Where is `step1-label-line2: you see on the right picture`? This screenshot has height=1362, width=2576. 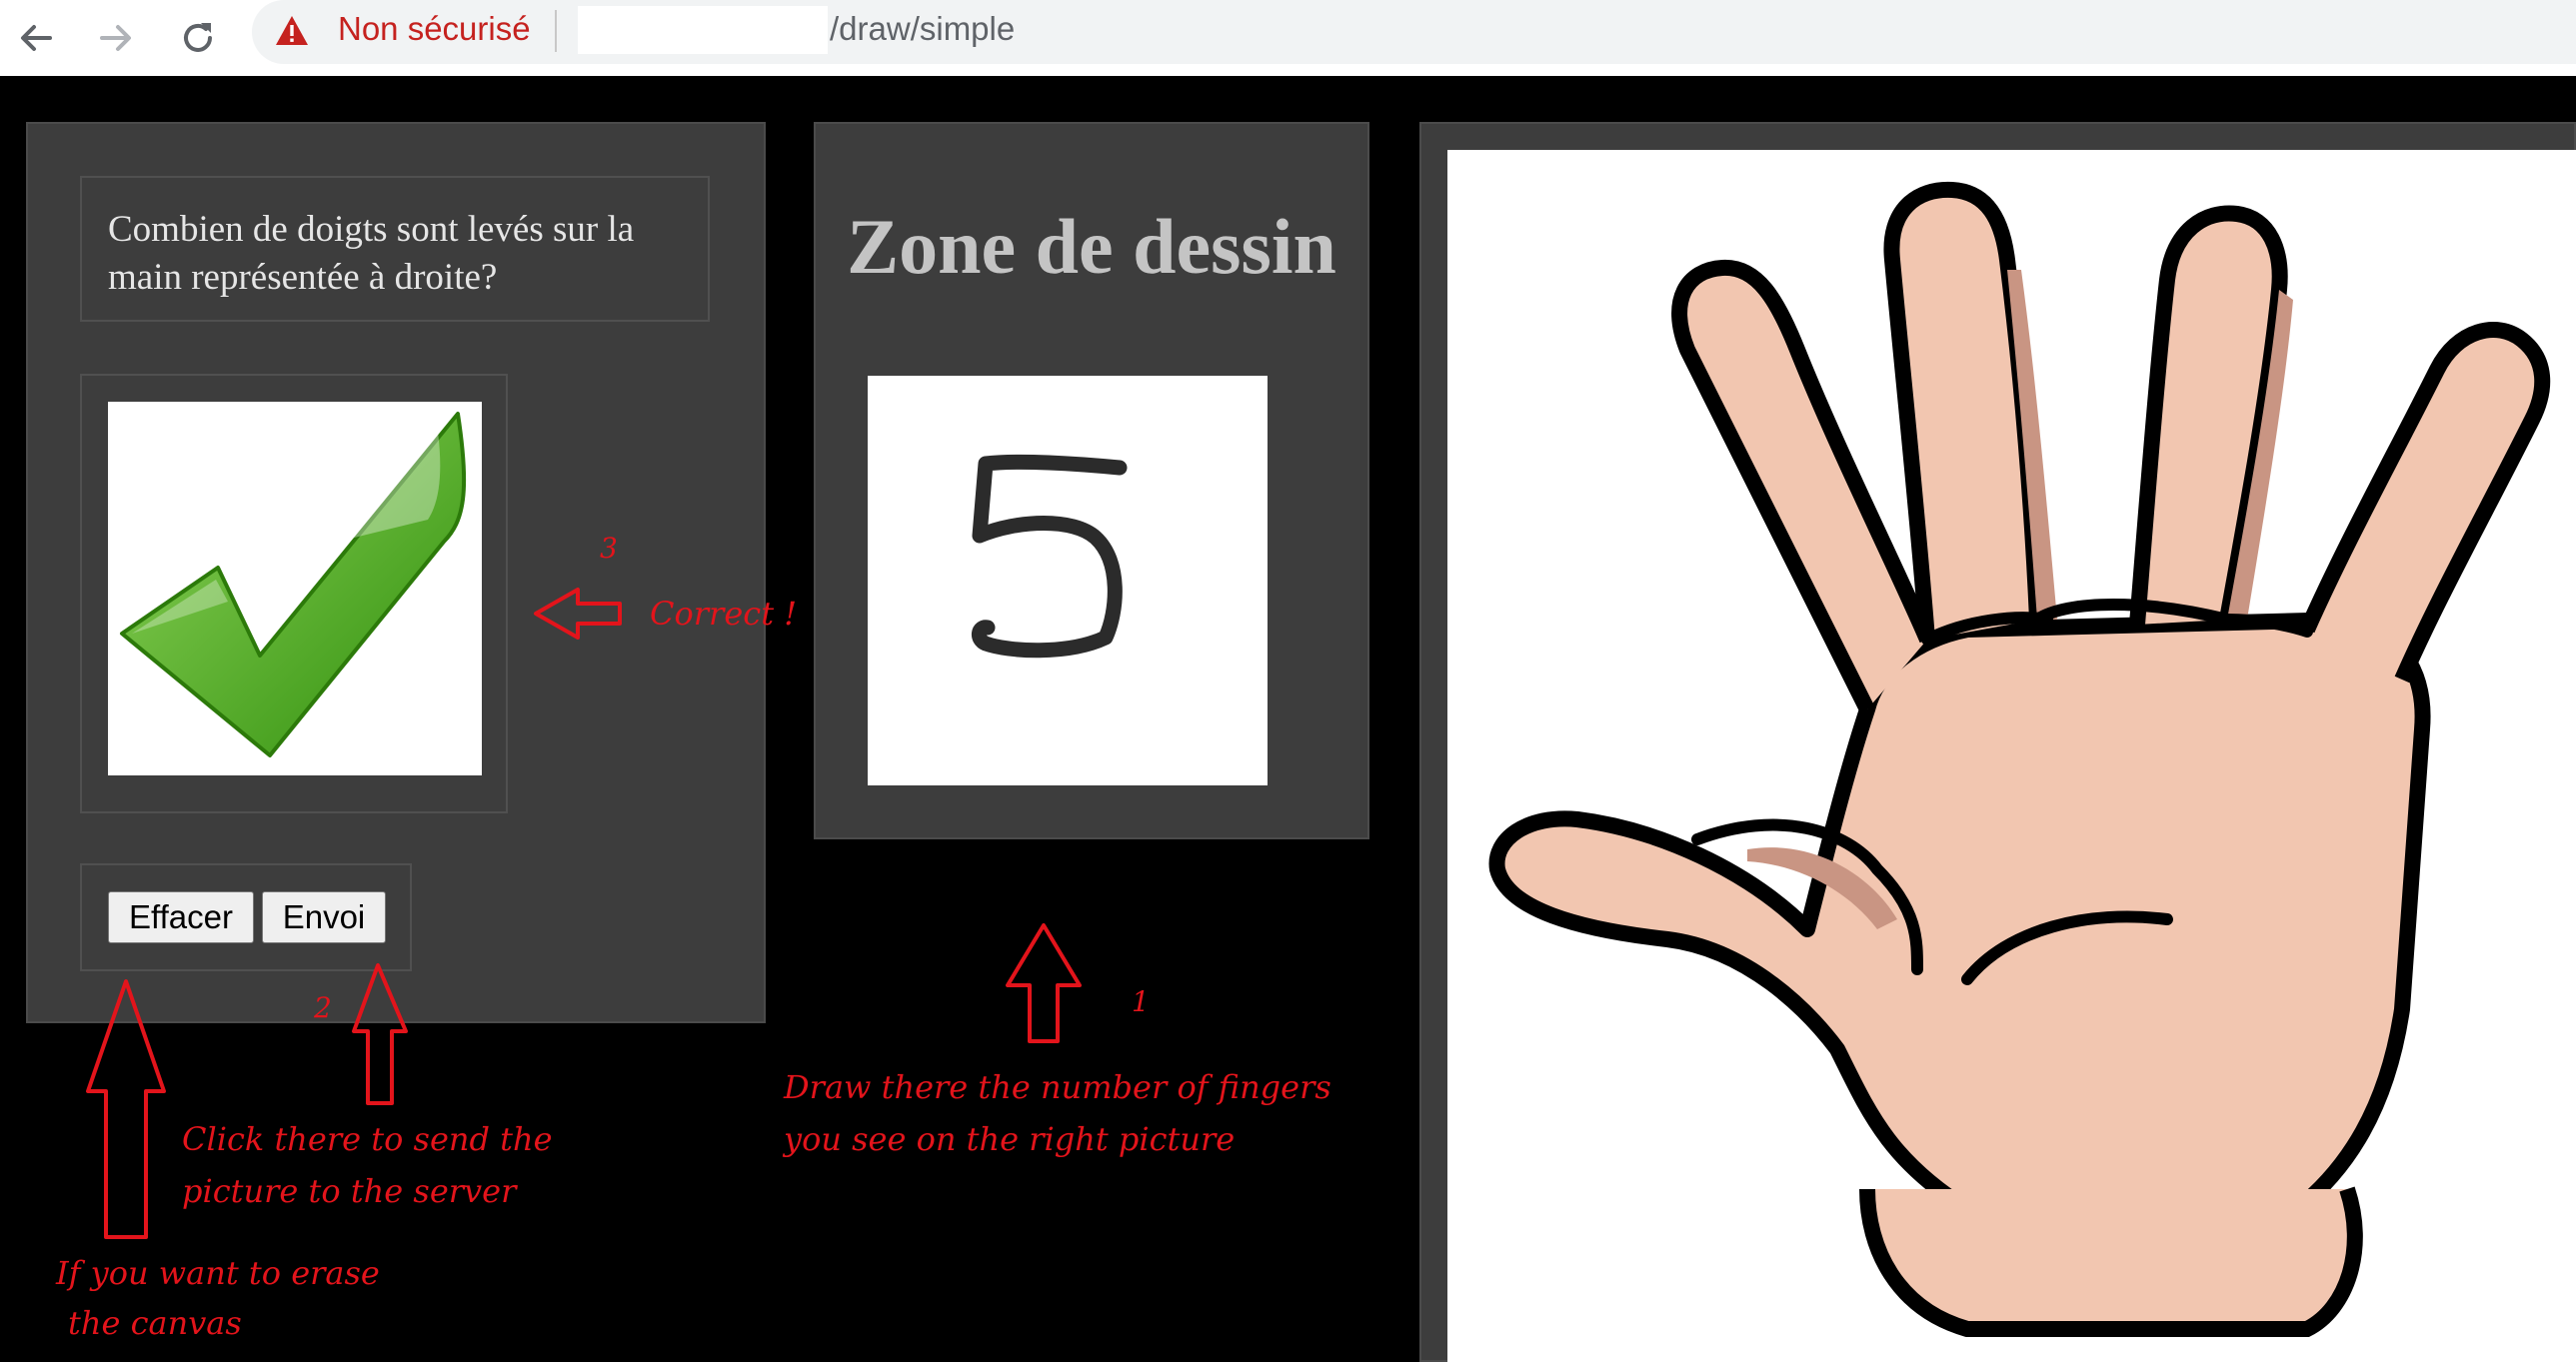 step1-label-line2: you see on the right picture is located at coordinates (1010, 1139).